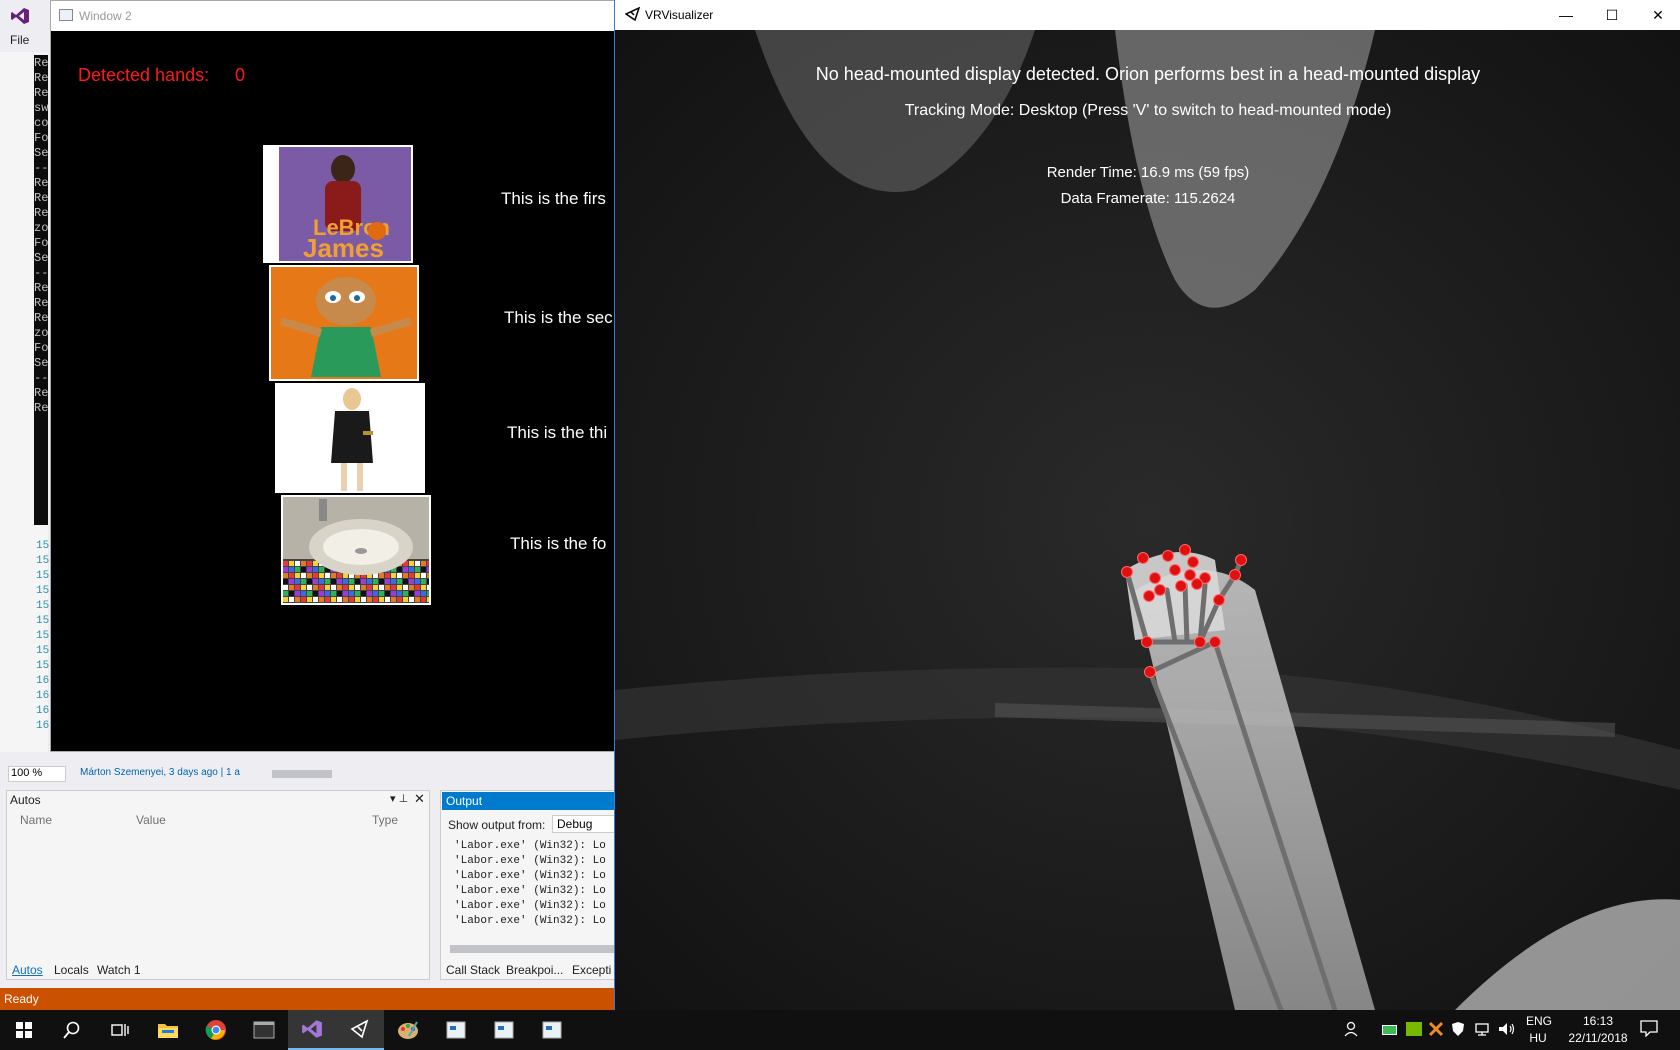 This screenshot has width=1680, height=1050. What do you see at coordinates (36, 820) in the screenshot?
I see `autos-col-name: Name` at bounding box center [36, 820].